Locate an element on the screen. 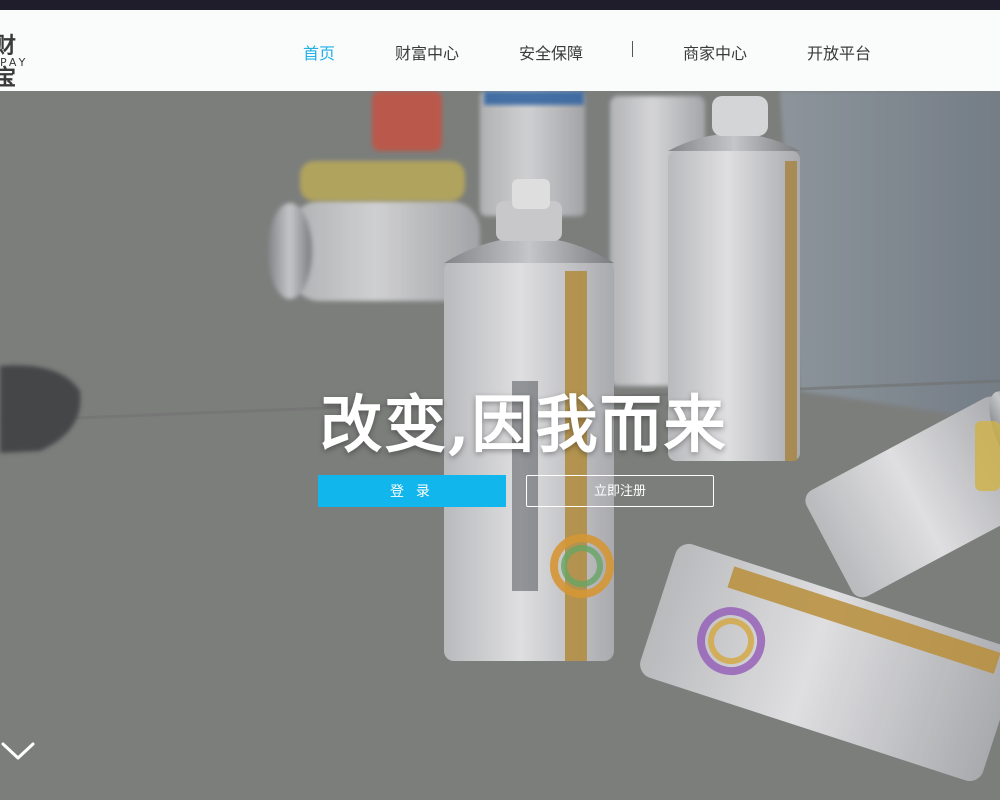  nav-item-wealth-center: 财富中心 is located at coordinates (427, 52).